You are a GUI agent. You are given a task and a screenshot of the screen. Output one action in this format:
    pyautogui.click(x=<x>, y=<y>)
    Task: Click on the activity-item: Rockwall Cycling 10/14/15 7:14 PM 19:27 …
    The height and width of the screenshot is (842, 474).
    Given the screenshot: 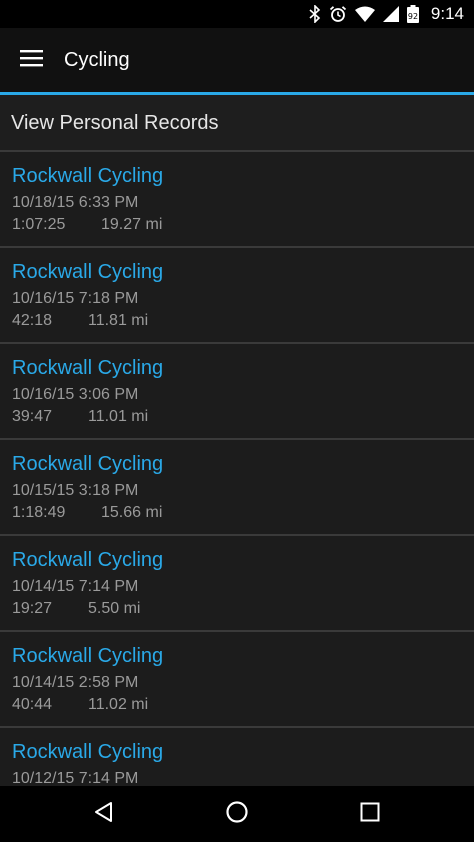 What is the action you would take?
    pyautogui.click(x=237, y=584)
    